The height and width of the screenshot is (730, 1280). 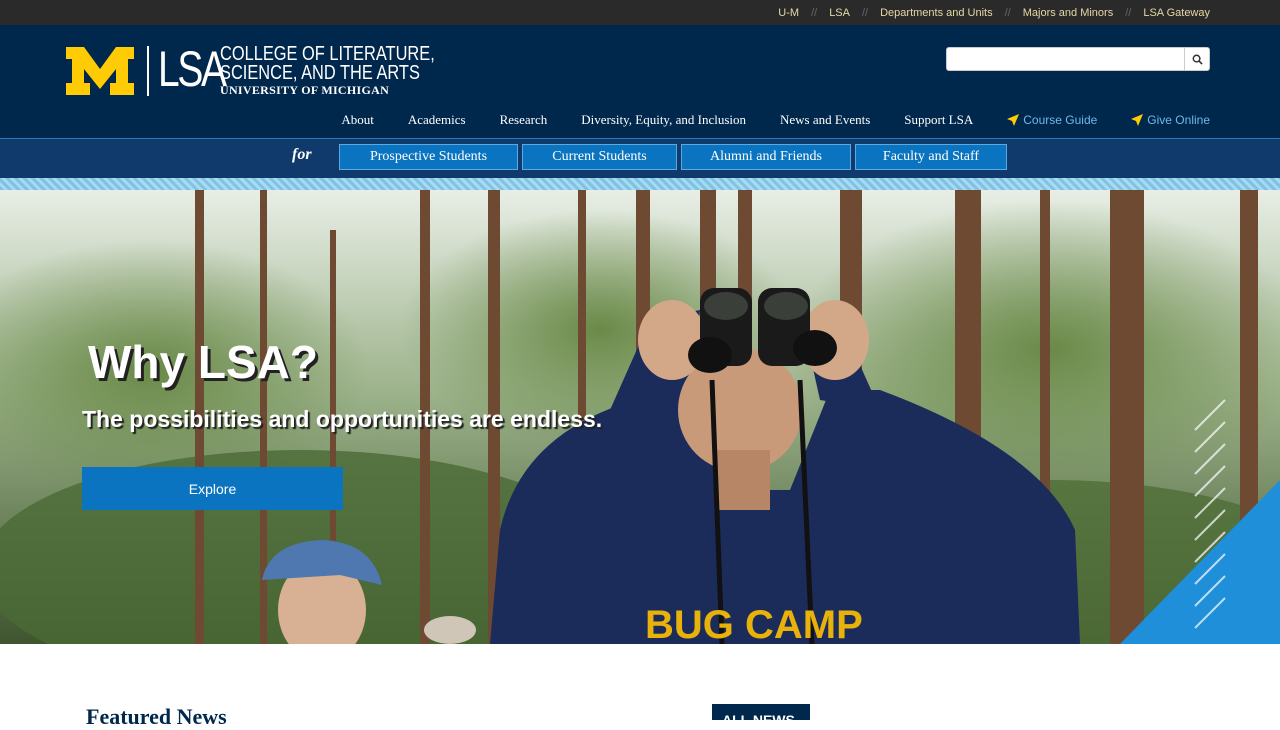 I want to click on utility-link-um-label: U-M, so click(x=788, y=13).